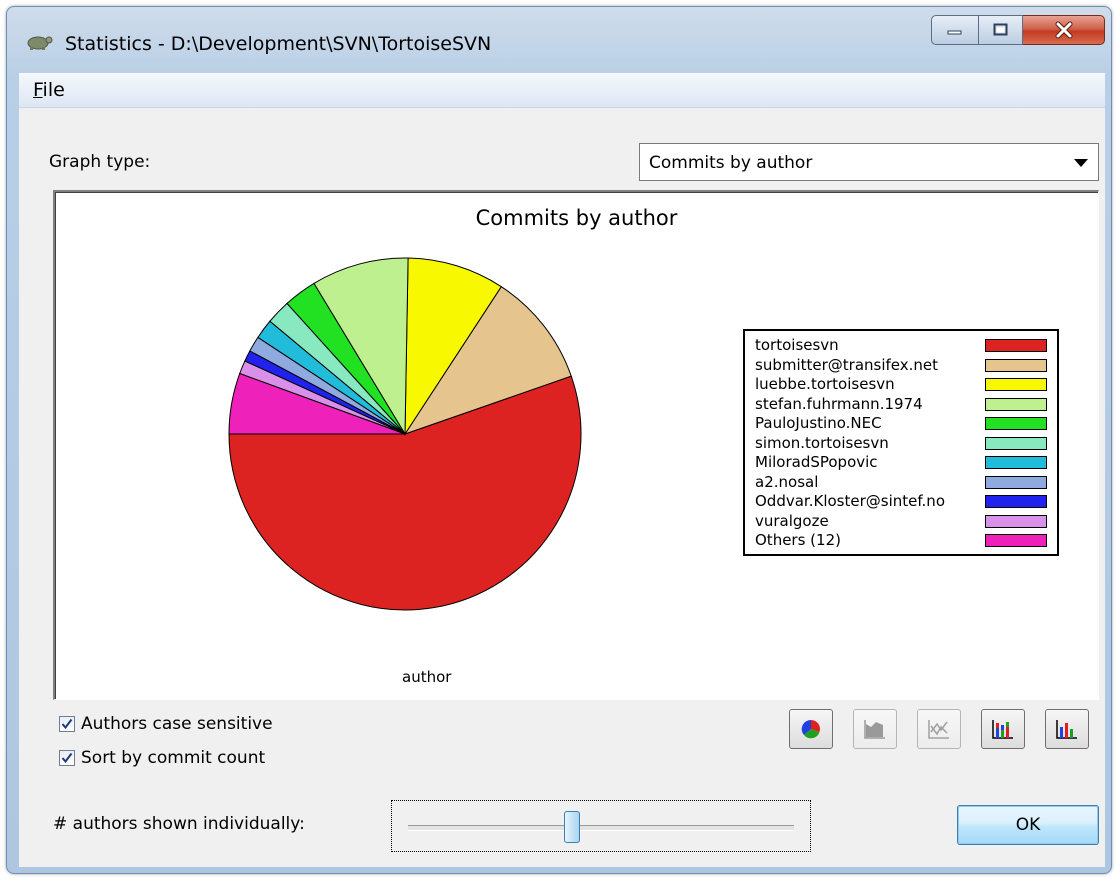 This screenshot has width=1118, height=879. Describe the element at coordinates (797, 345) in the screenshot. I see `legend-label: tortoisesvn` at that location.